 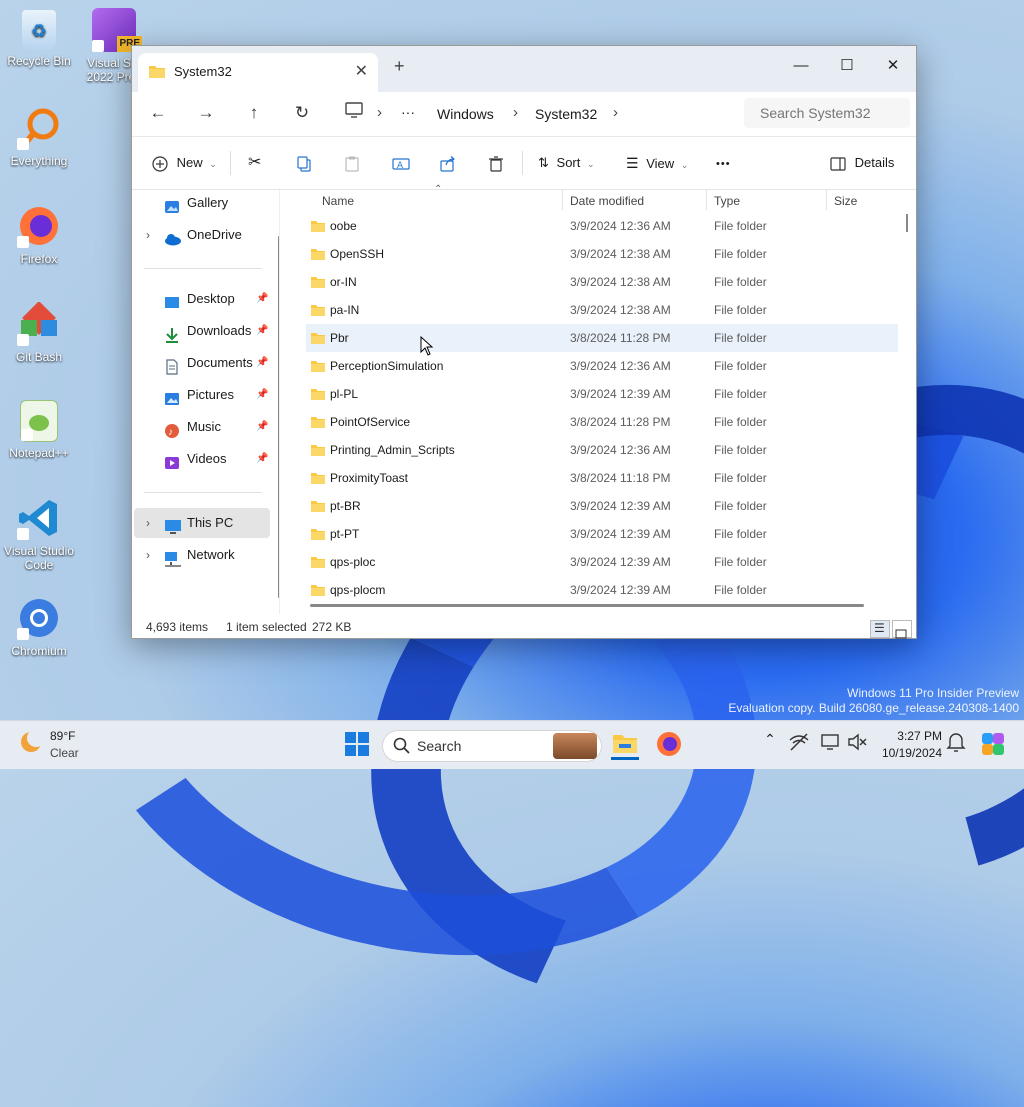 What do you see at coordinates (620, 254) in the screenshot?
I see `file-date-modified: 3/9/2024 12:38 AM` at bounding box center [620, 254].